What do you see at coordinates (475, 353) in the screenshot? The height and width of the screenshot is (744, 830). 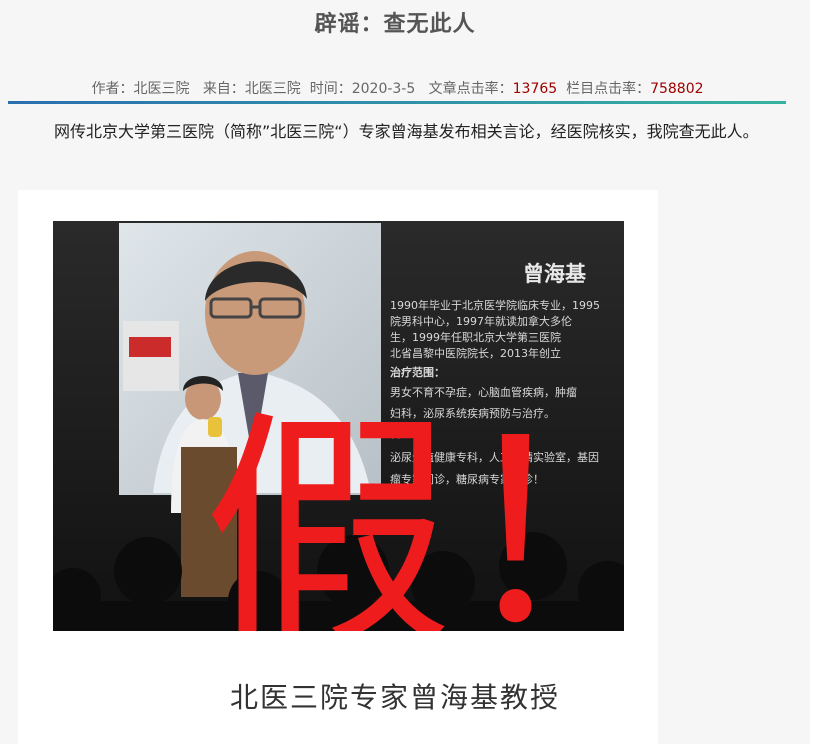 I see `slide-line-4: 北省昌黎中医院院长，2013年创立` at bounding box center [475, 353].